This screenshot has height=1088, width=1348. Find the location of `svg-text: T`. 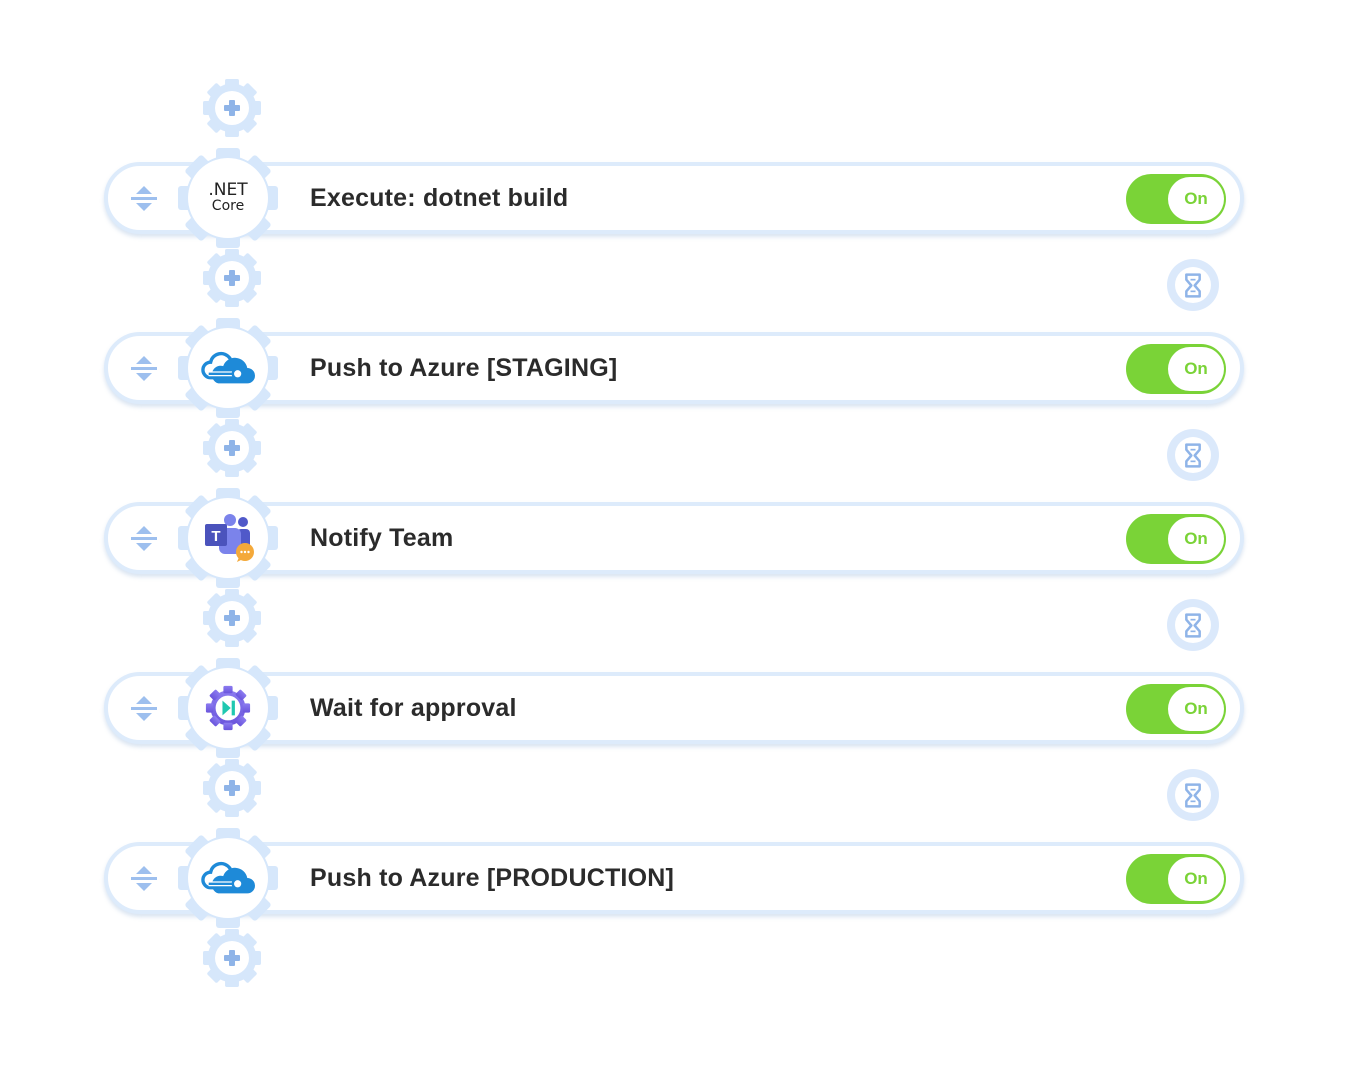

svg-text: T is located at coordinates (215, 536).